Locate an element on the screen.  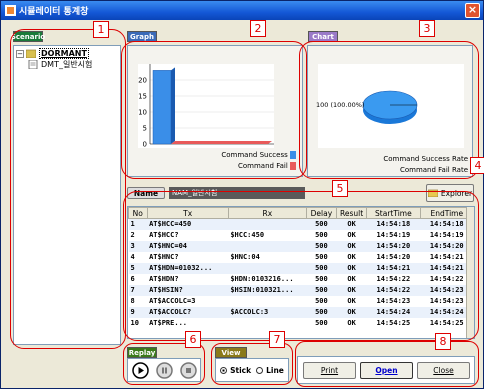
title-bar: 시뮬레이터 통계창 × is located at coordinates (242, 10).